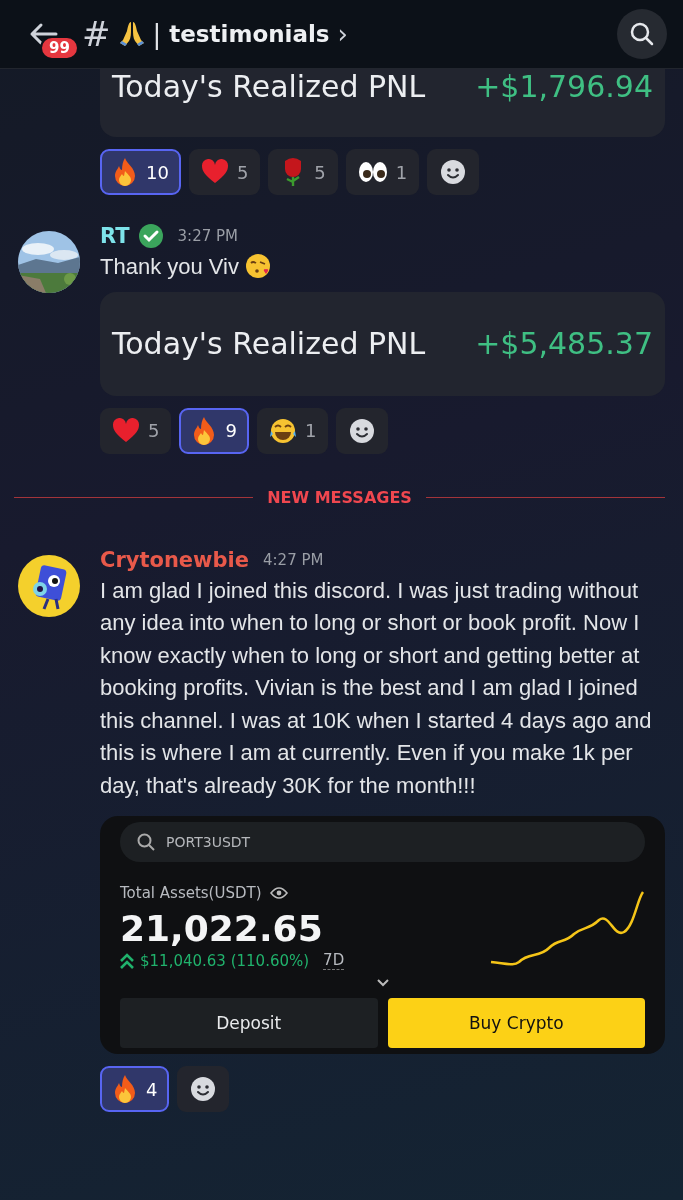  I want to click on pnl-amount: +$1,796.94, so click(564, 86).